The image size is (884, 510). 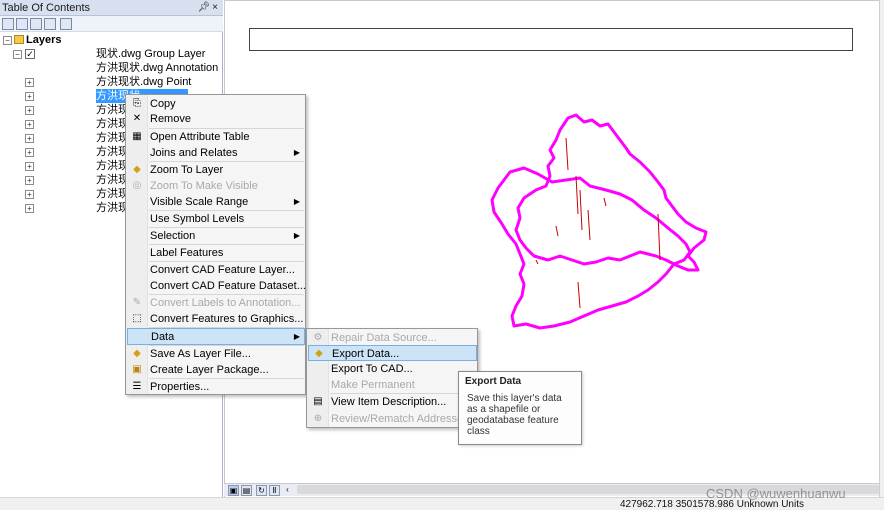 I want to click on refresh-icon: ↻, so click(x=261, y=490).